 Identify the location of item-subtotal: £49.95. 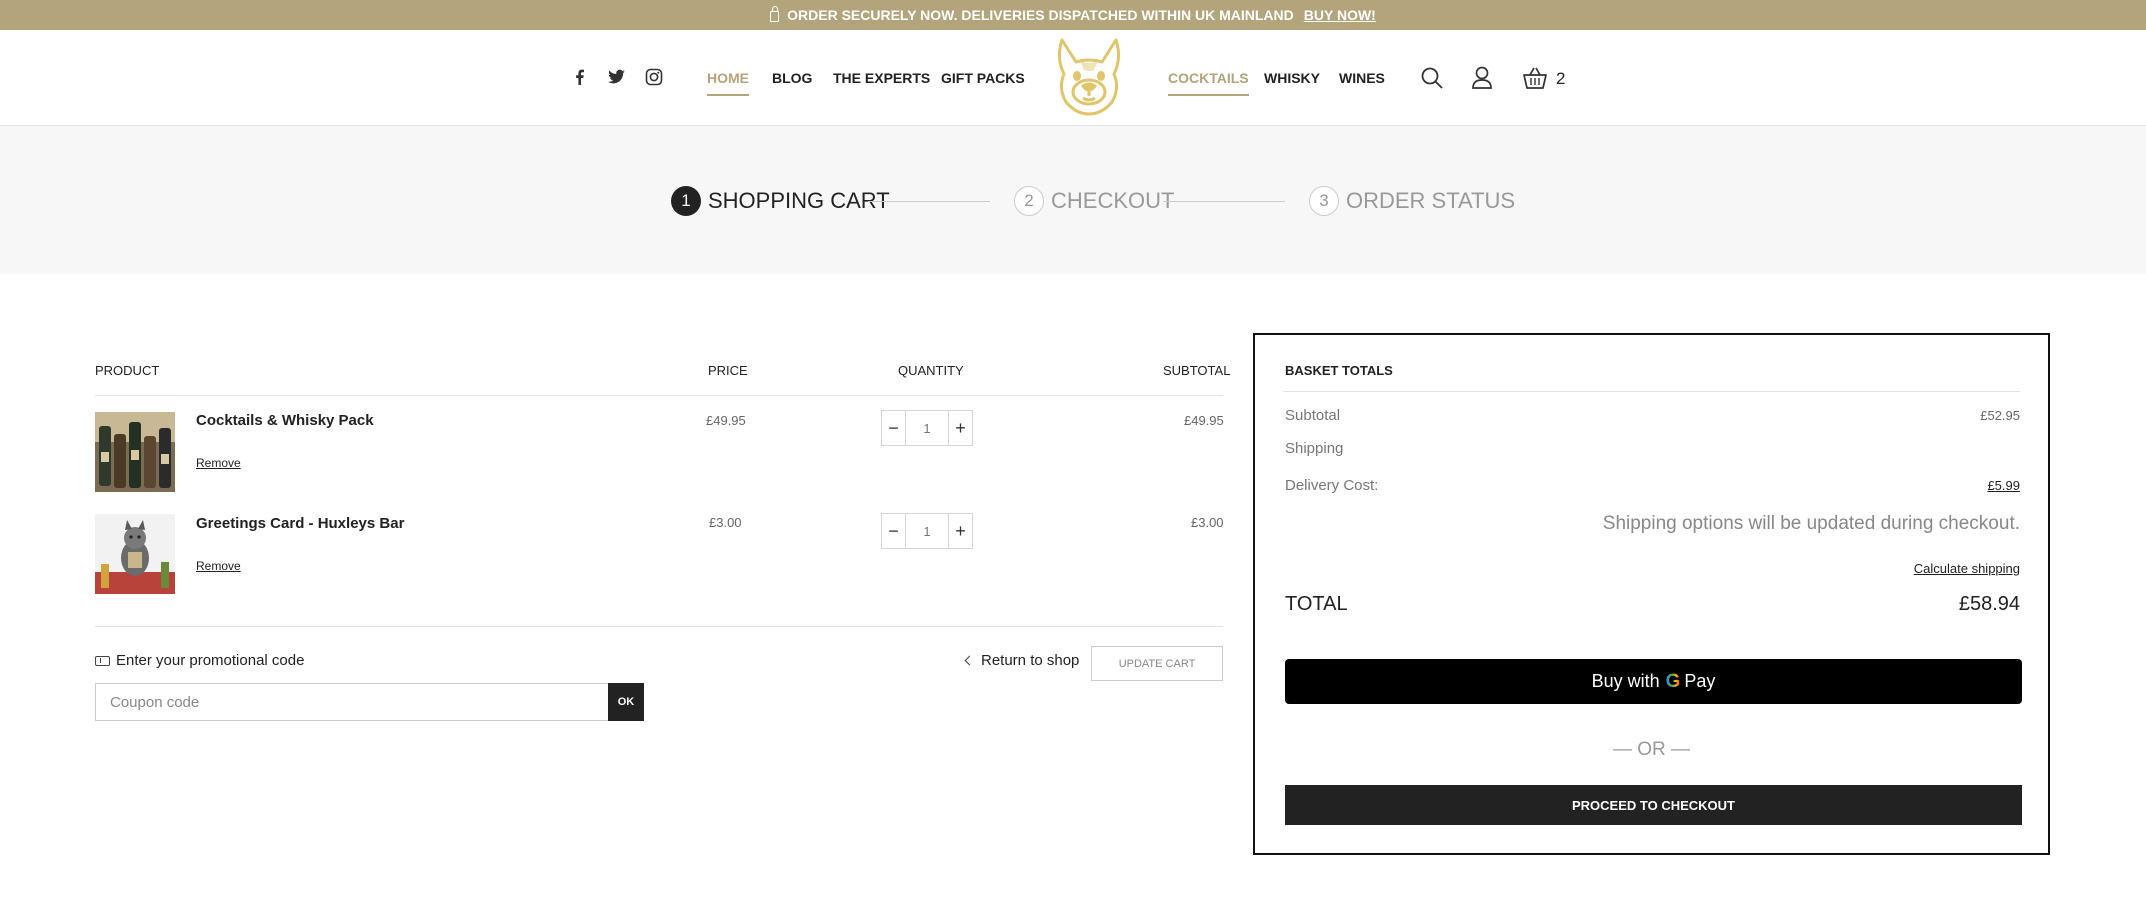
(1204, 420).